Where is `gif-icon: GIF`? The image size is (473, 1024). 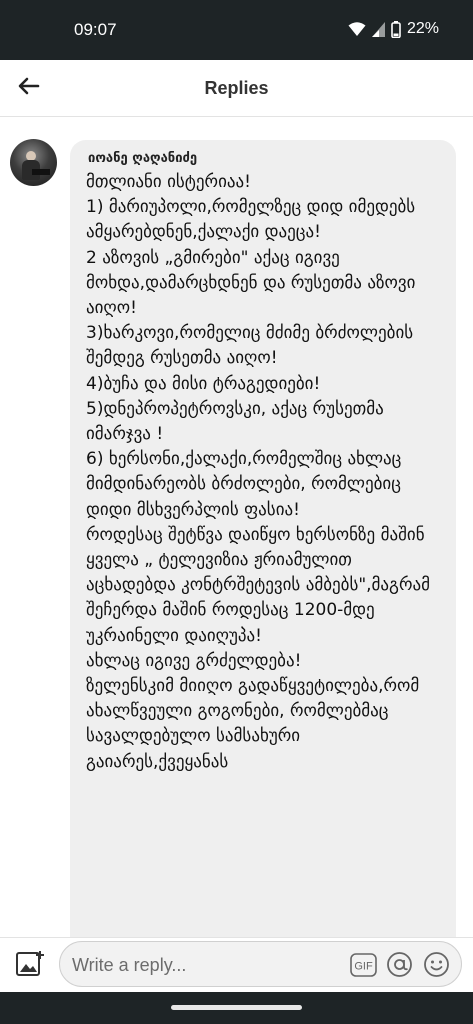 gif-icon: GIF is located at coordinates (363, 965).